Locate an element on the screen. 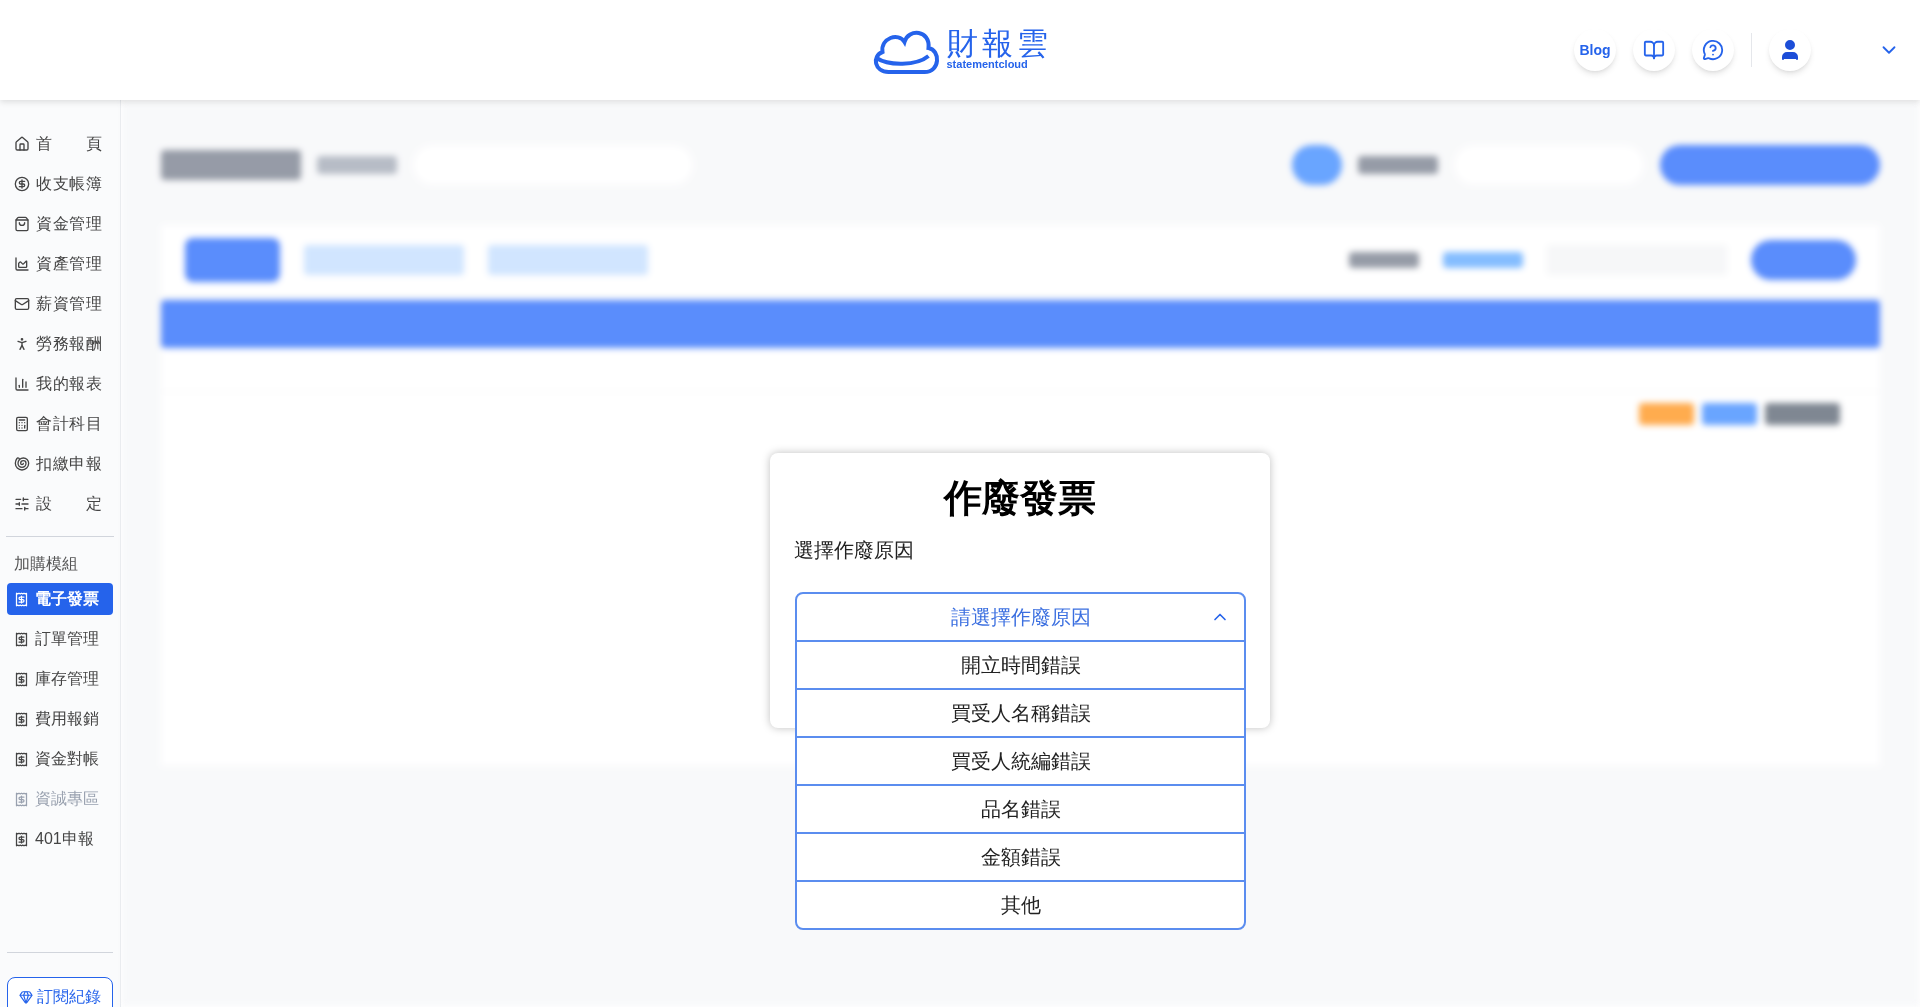 The height and width of the screenshot is (1007, 1920). dialog-title: 作廢發票 is located at coordinates (1019, 498).